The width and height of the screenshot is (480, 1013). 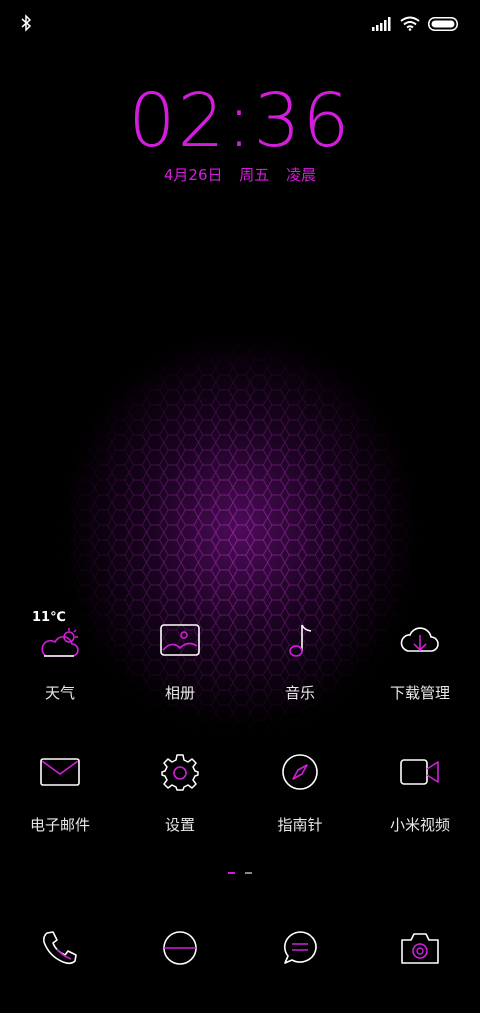 What do you see at coordinates (179, 693) in the screenshot?
I see `app-label: 相册` at bounding box center [179, 693].